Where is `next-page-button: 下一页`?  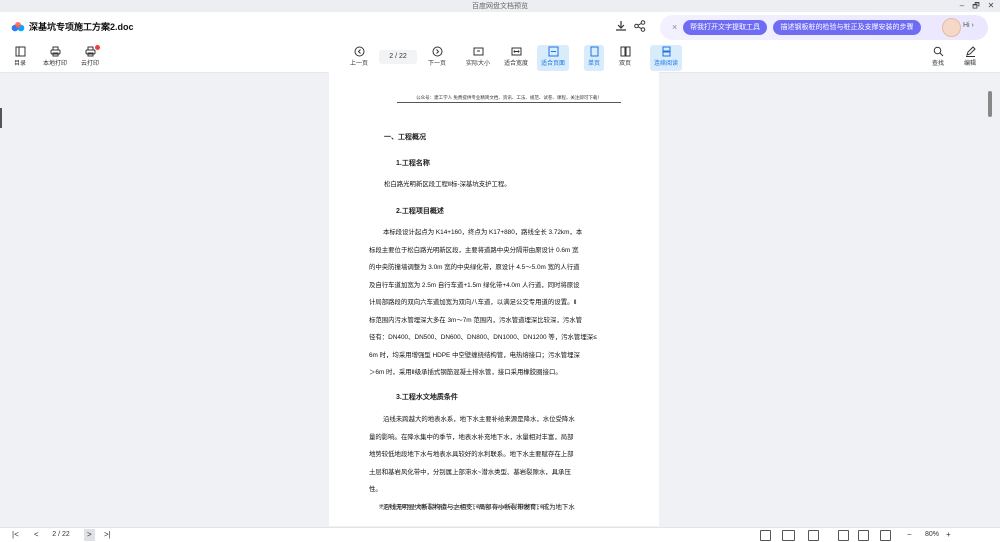
next-page-button: 下一页 is located at coordinates (437, 58).